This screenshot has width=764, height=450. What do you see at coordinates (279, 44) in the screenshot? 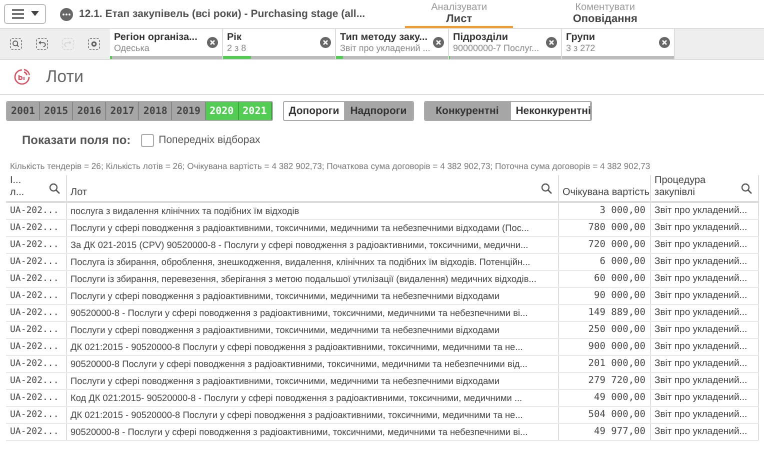
I see `selection-chip: Рік 2 з 8` at bounding box center [279, 44].